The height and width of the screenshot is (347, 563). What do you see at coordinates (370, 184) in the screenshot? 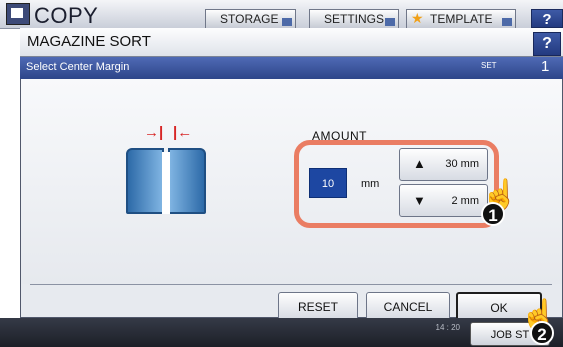
I see `amount-unit: mm` at bounding box center [370, 184].